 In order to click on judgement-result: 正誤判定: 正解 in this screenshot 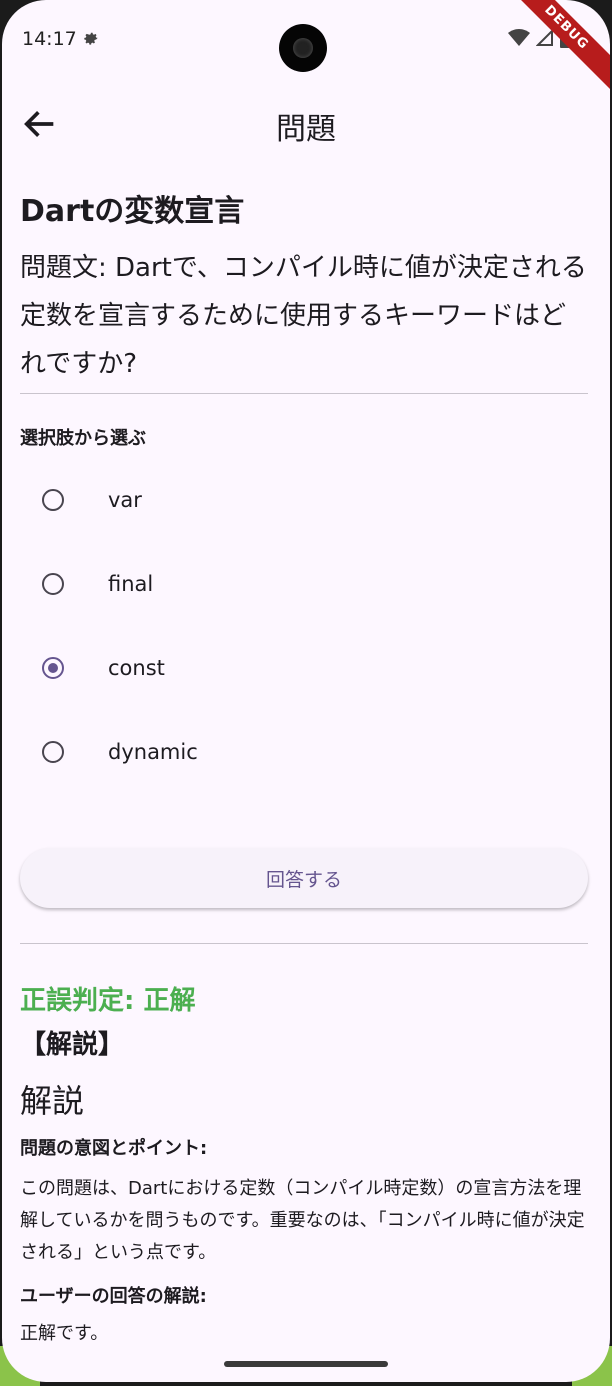, I will do `click(108, 1001)`.